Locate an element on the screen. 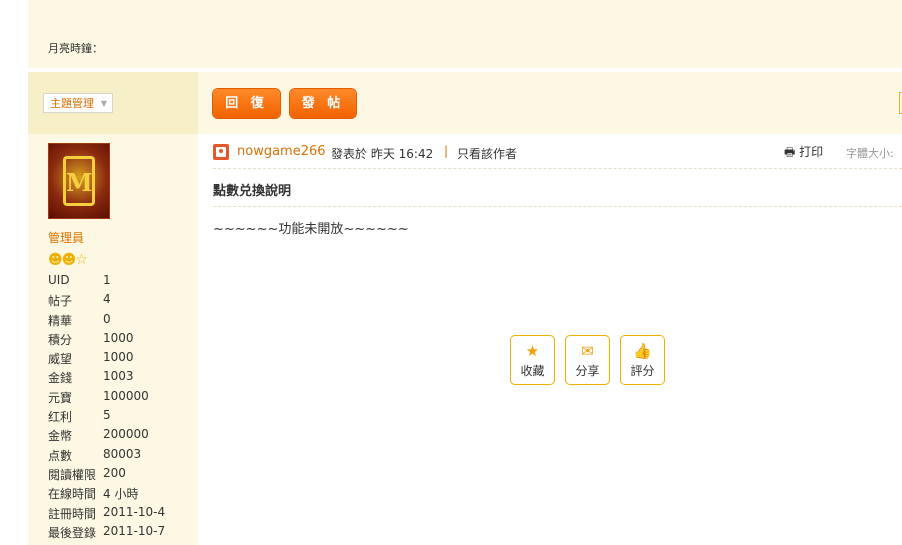  print-button: 🖶 打印 is located at coordinates (803, 153).